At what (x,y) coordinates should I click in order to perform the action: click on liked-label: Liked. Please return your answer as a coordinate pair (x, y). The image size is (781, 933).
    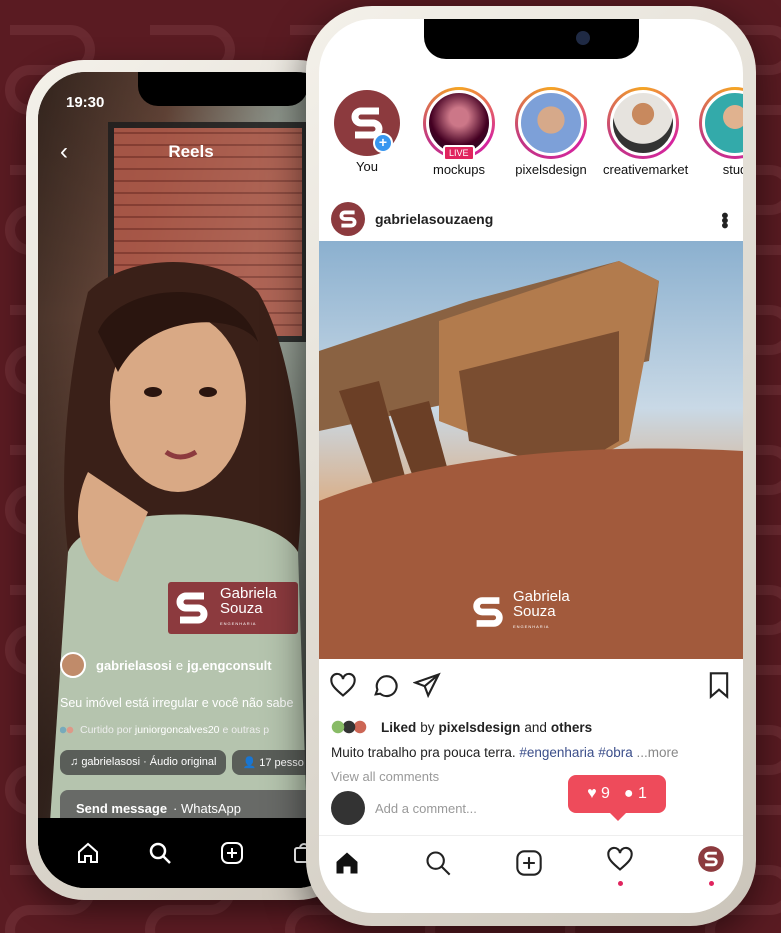
    Looking at the image, I should click on (399, 727).